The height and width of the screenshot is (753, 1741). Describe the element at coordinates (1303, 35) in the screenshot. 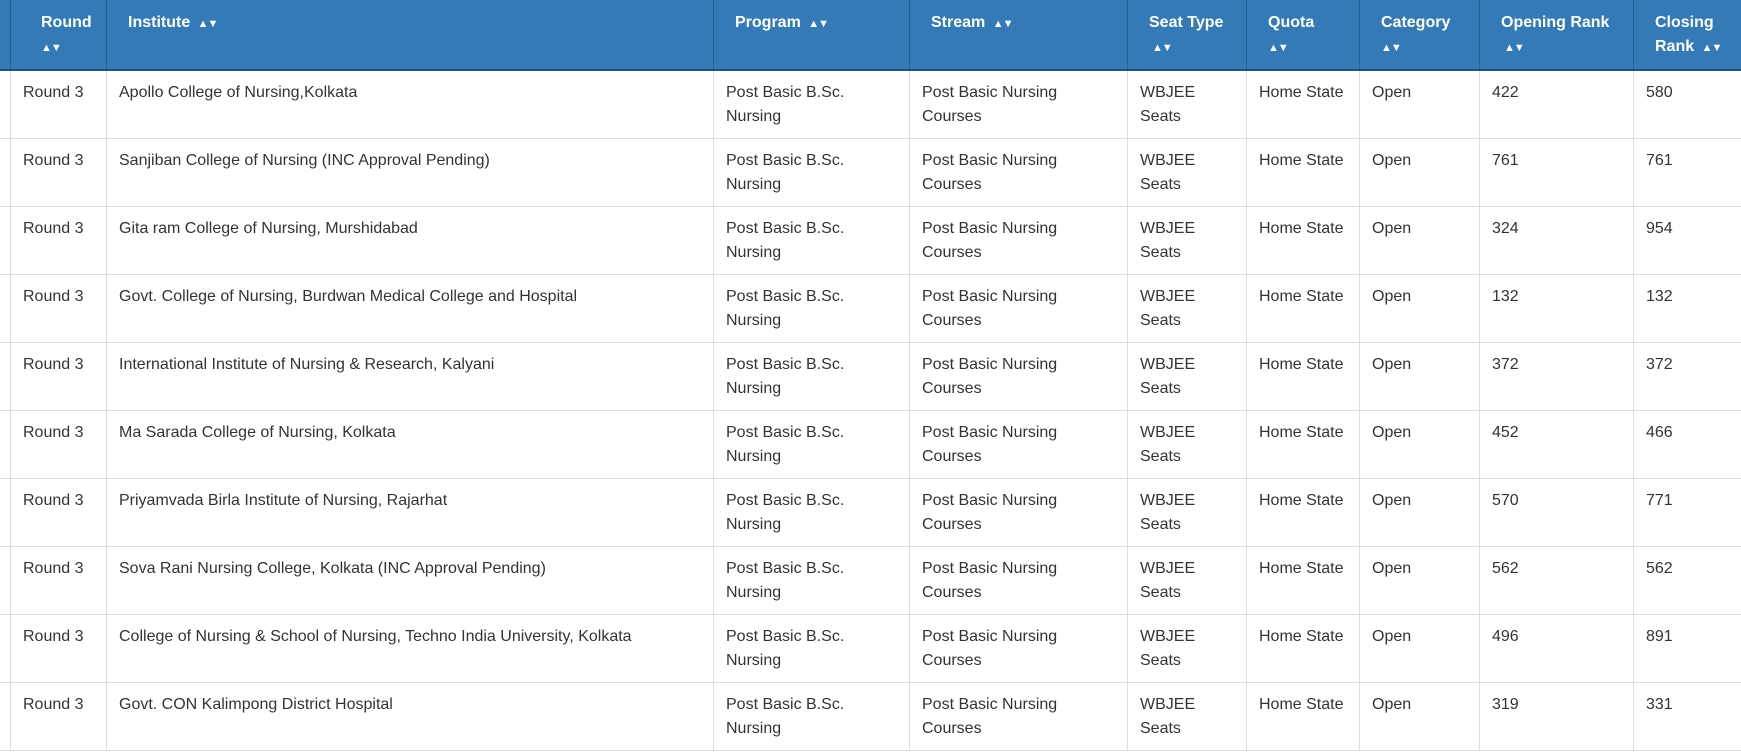

I see `column-header-quota: Quota ▲▼` at that location.